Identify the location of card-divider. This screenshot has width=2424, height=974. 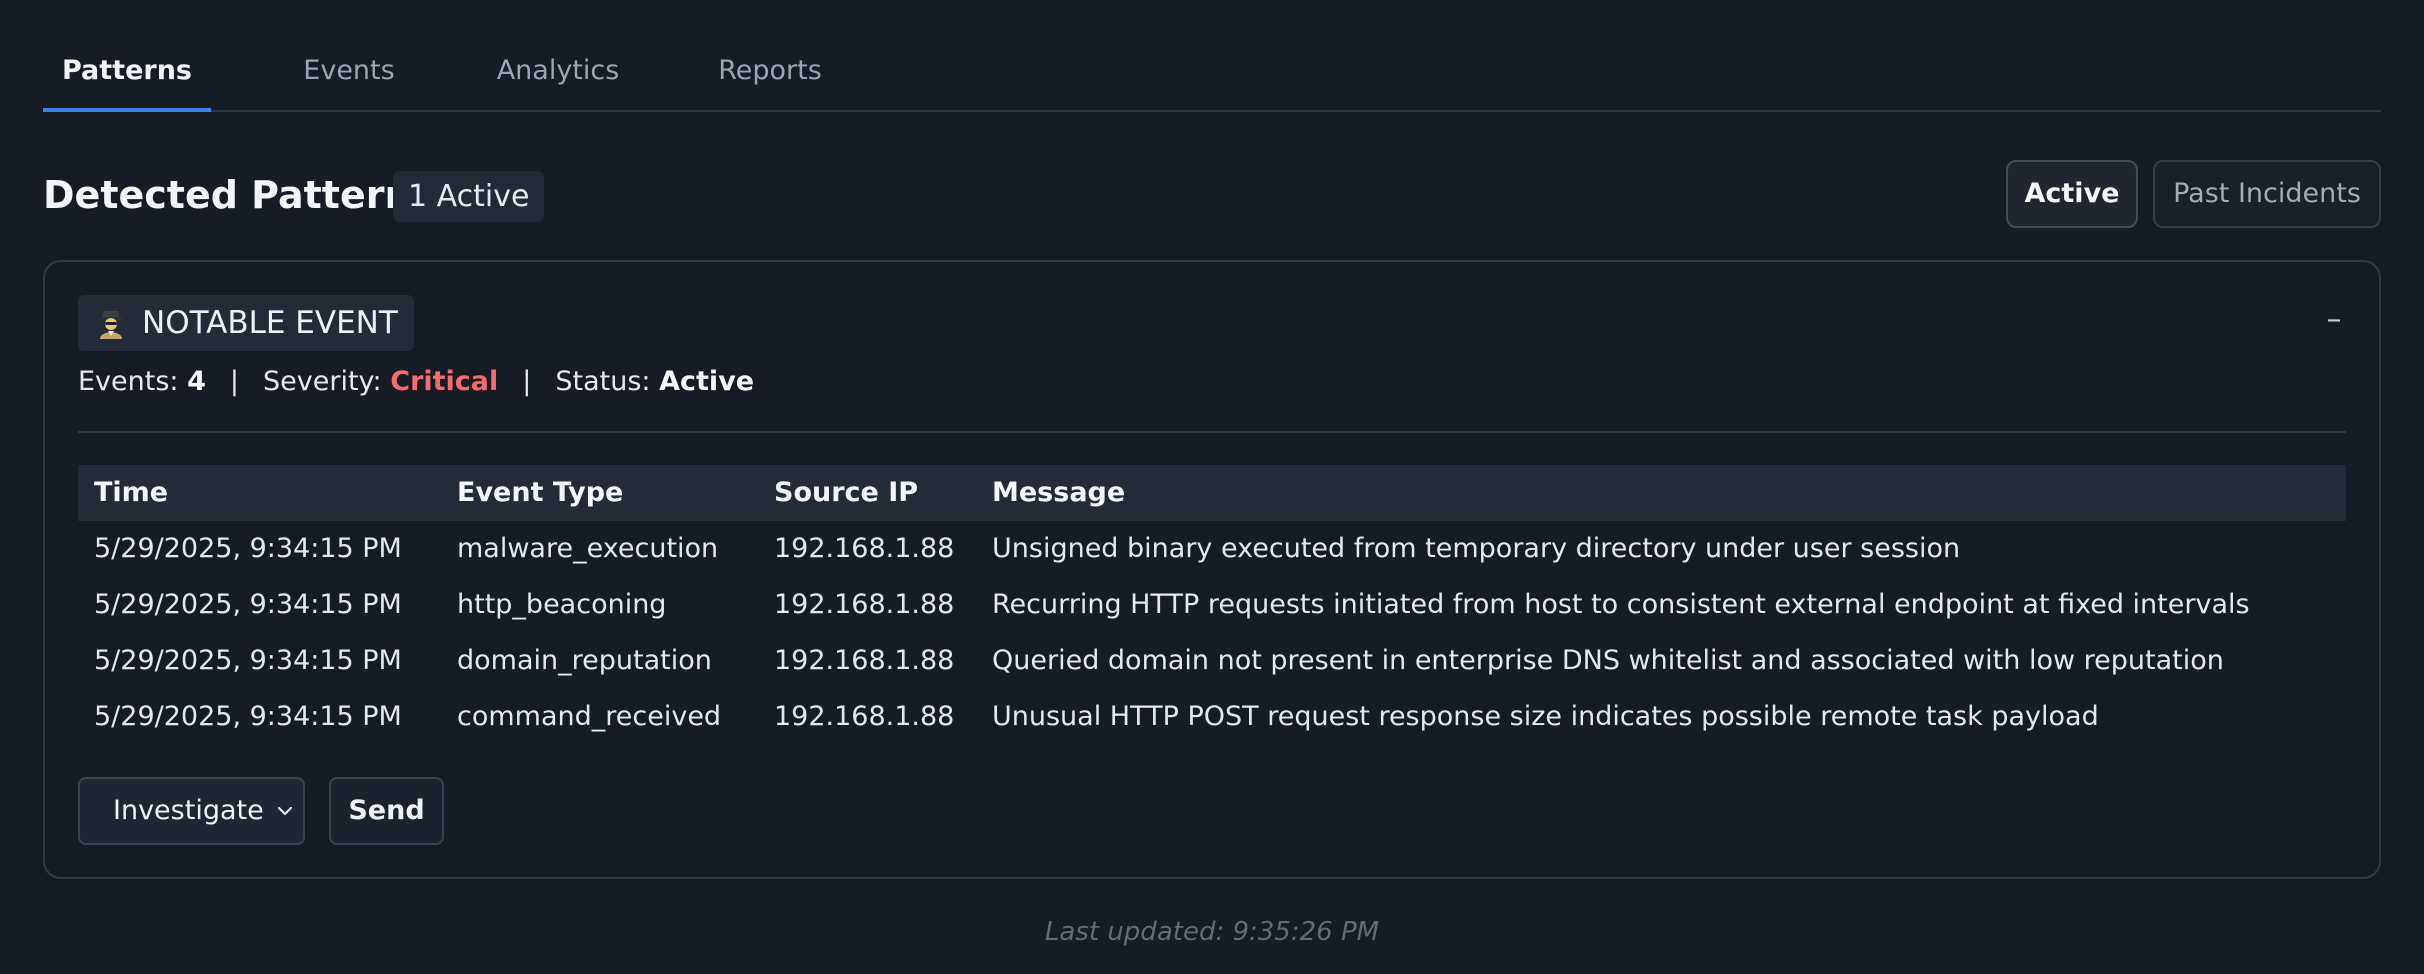
(1212, 432).